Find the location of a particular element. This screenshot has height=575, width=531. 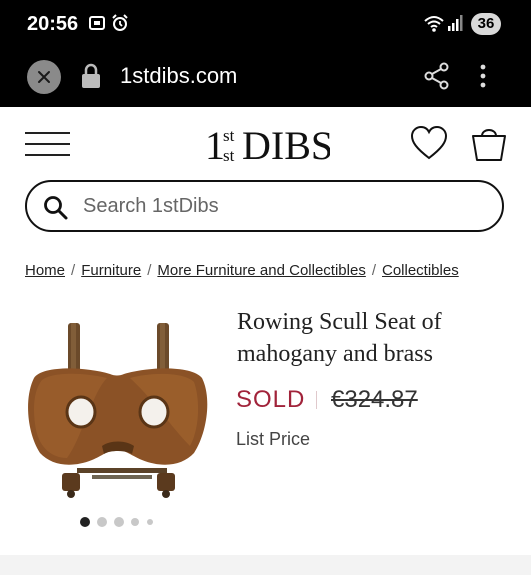

close-icon is located at coordinates (44, 77).